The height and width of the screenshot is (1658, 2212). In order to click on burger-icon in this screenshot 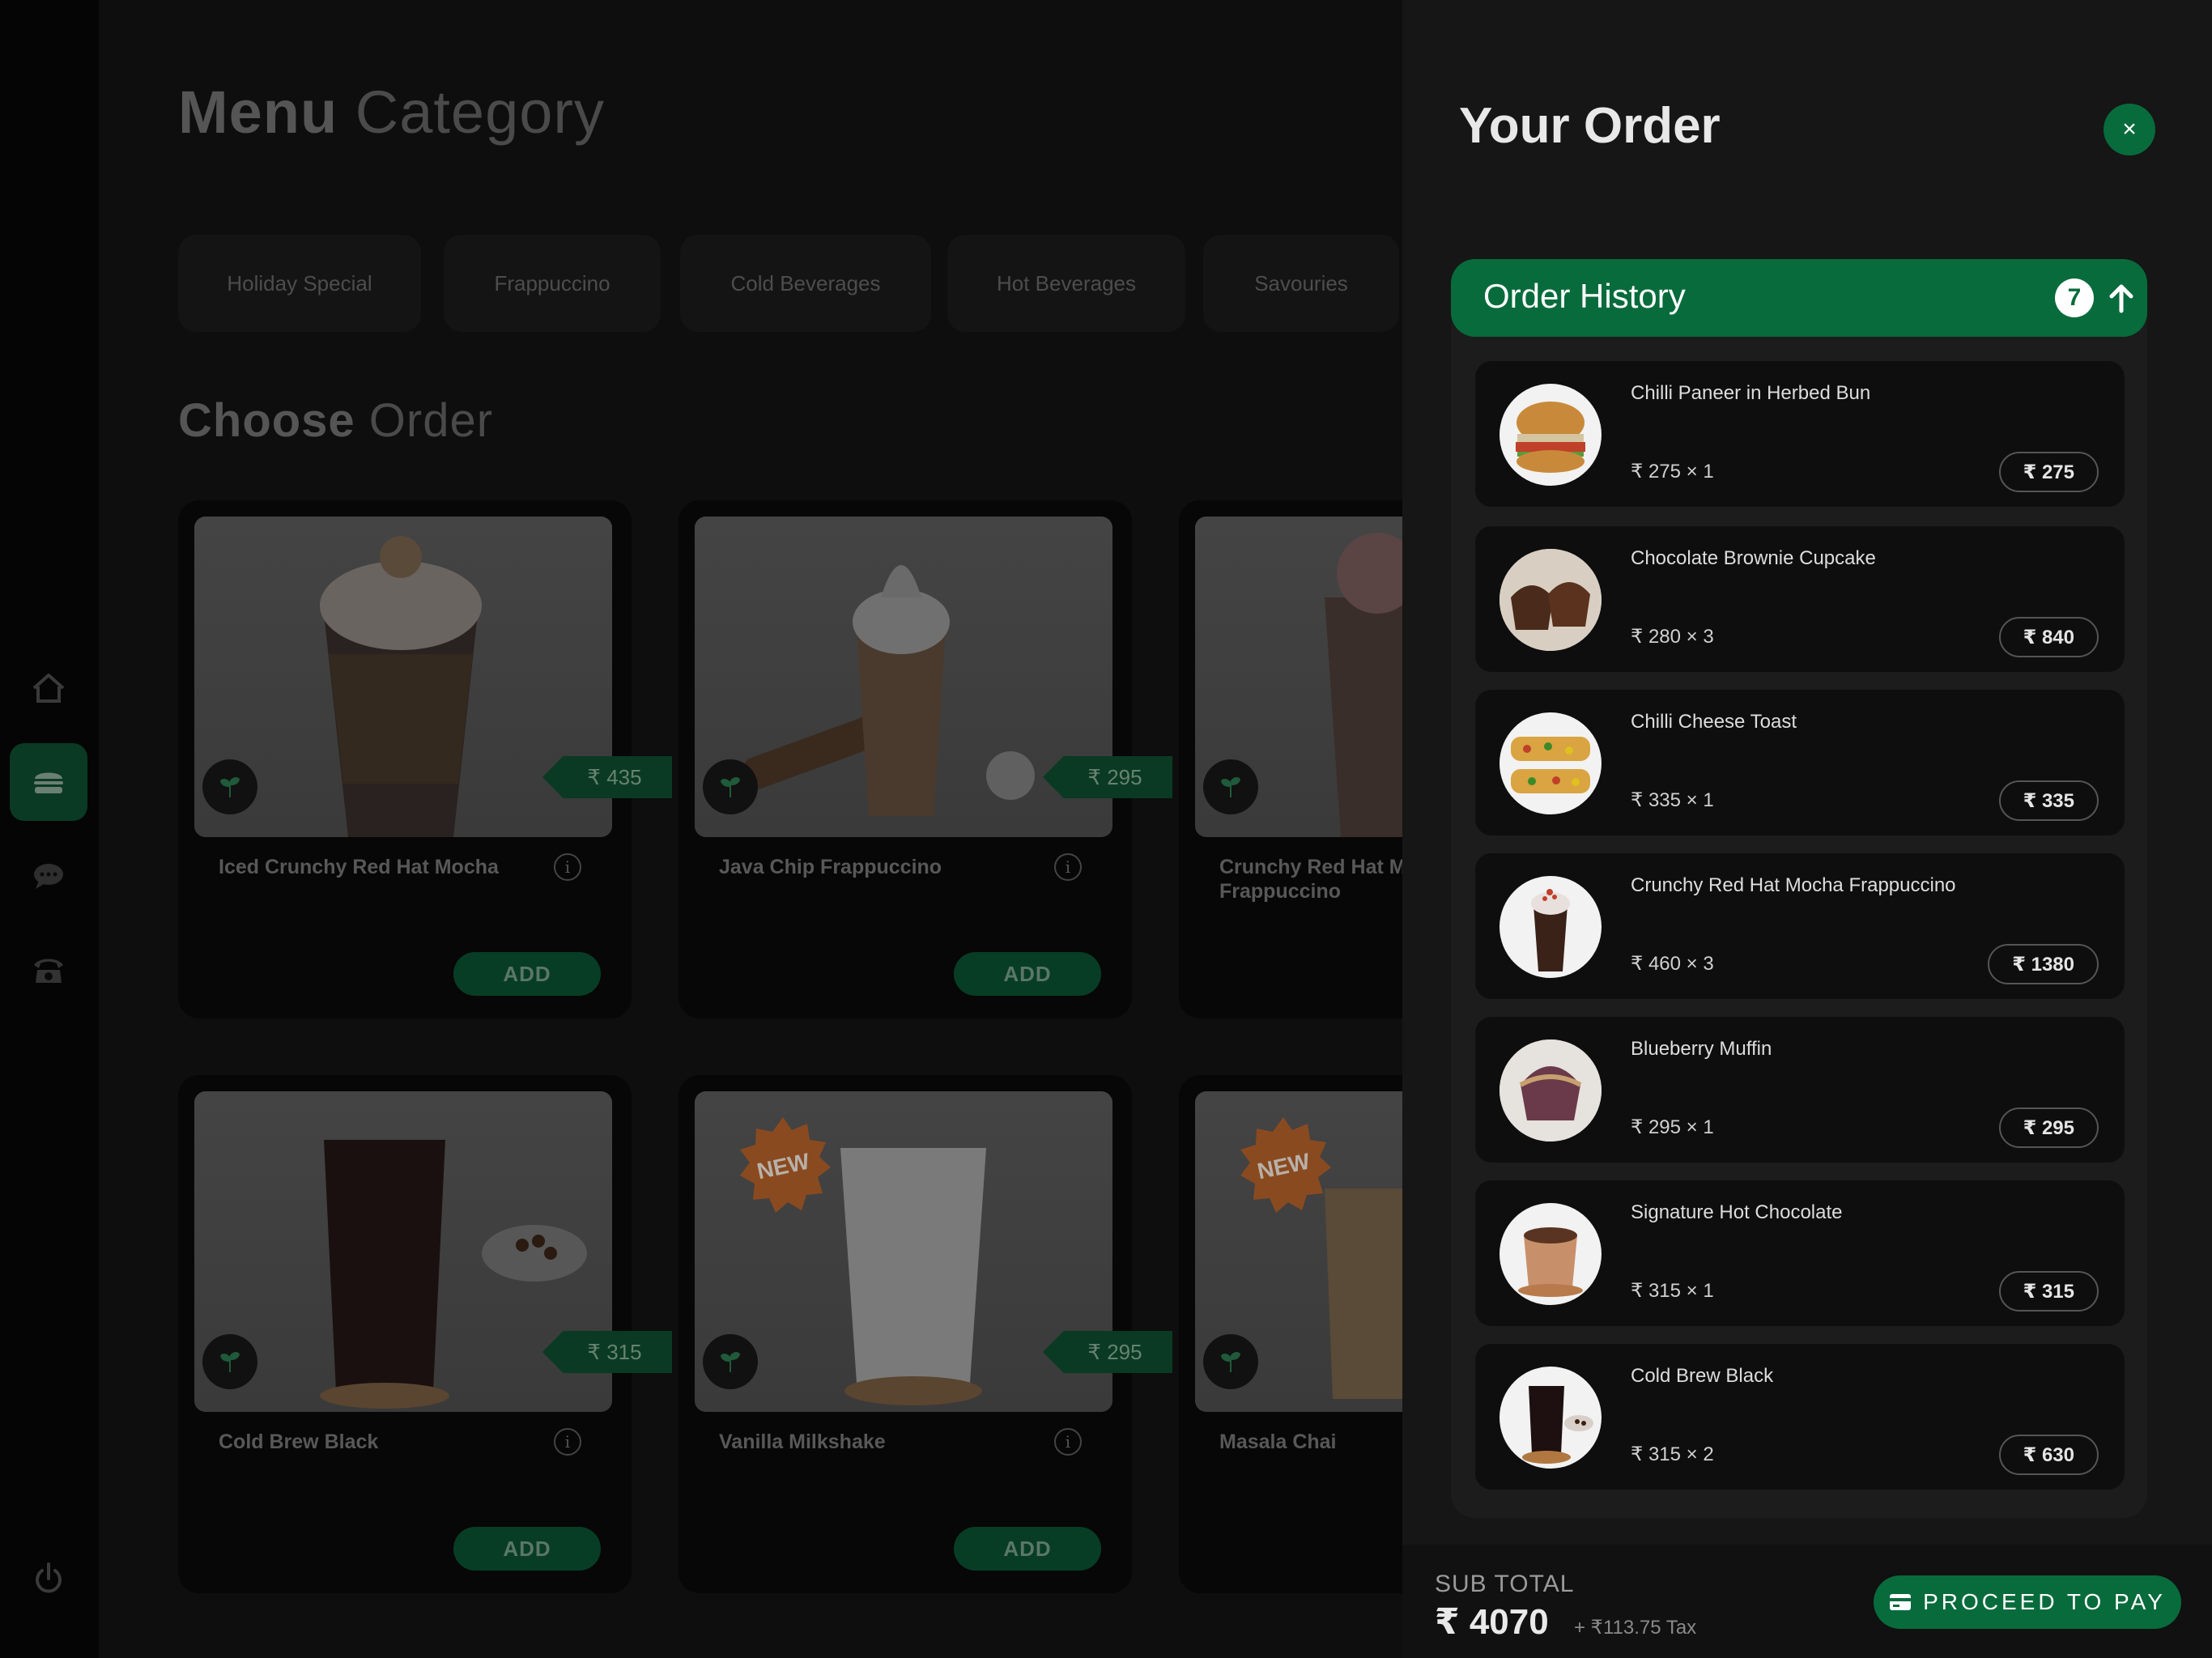, I will do `click(49, 782)`.